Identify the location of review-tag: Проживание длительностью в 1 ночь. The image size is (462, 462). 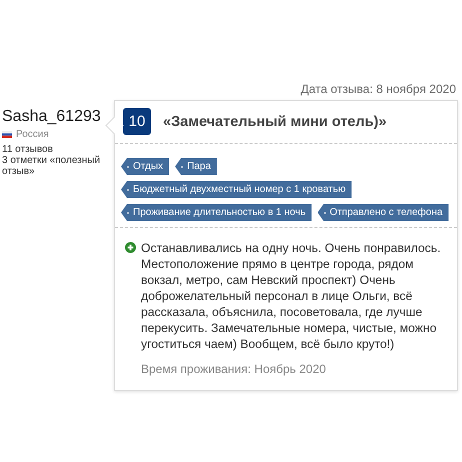
(216, 212).